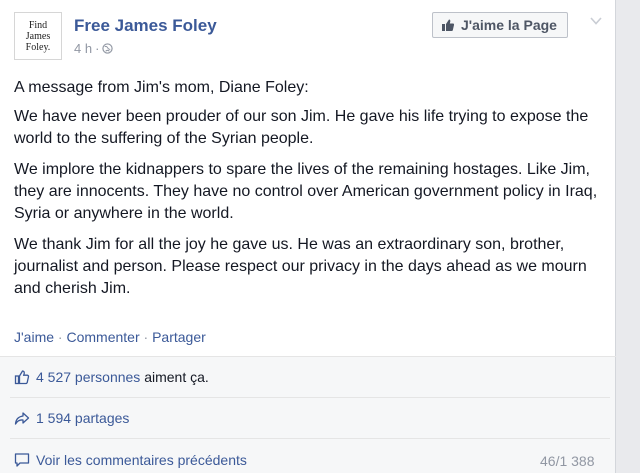 The width and height of the screenshot is (640, 473). What do you see at coordinates (82, 418) in the screenshot?
I see `shares-link: 1 594 partages` at bounding box center [82, 418].